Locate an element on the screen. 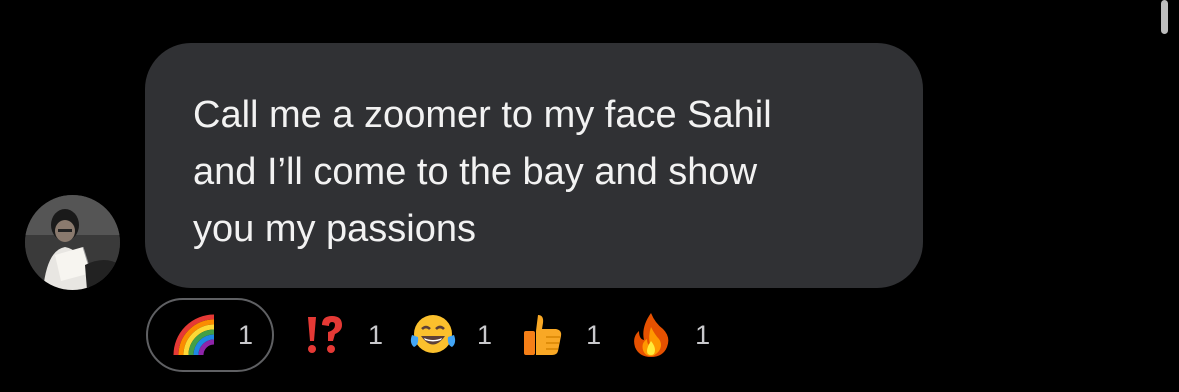  reactions-bar: 1 1 1 1 1 is located at coordinates (428, 335).